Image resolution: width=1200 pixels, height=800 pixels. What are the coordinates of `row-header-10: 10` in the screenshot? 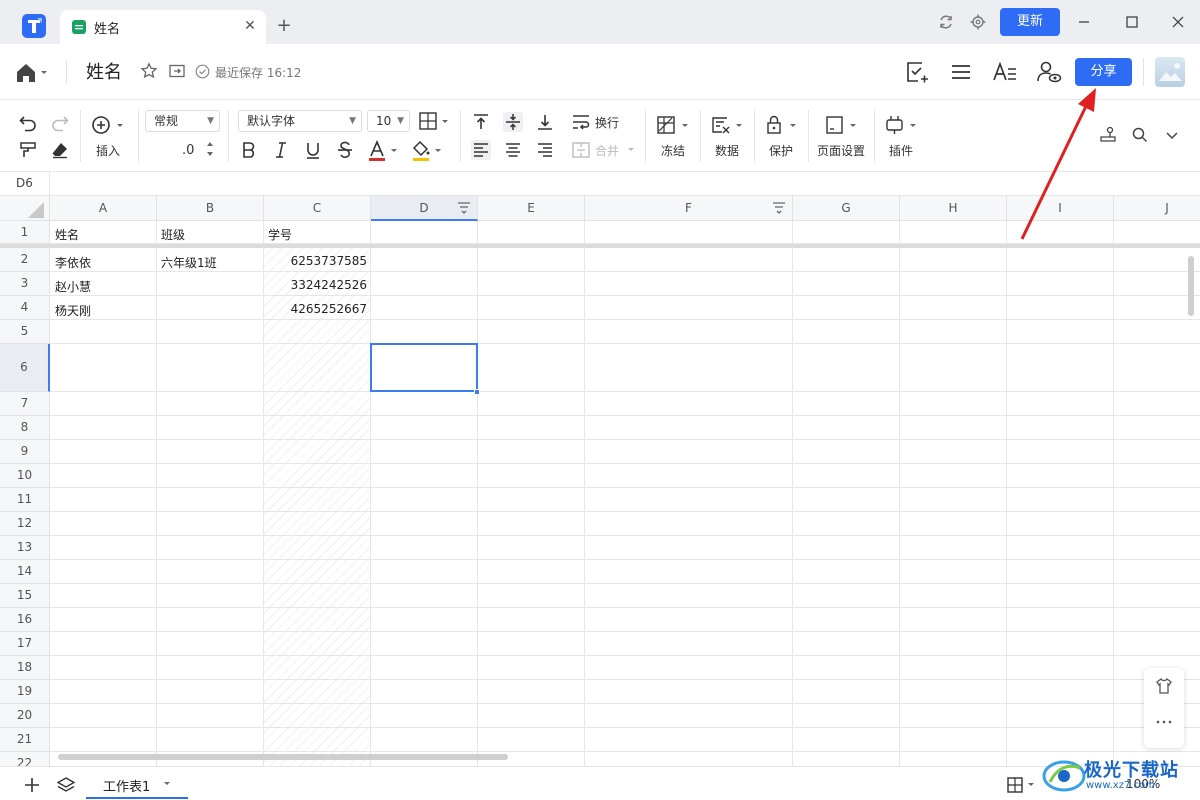 It's located at (25, 476).